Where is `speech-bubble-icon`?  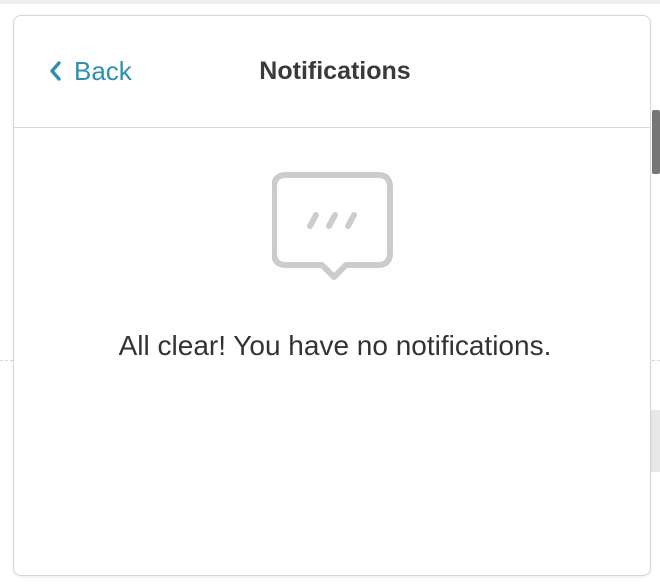 speech-bubble-icon is located at coordinates (333, 231).